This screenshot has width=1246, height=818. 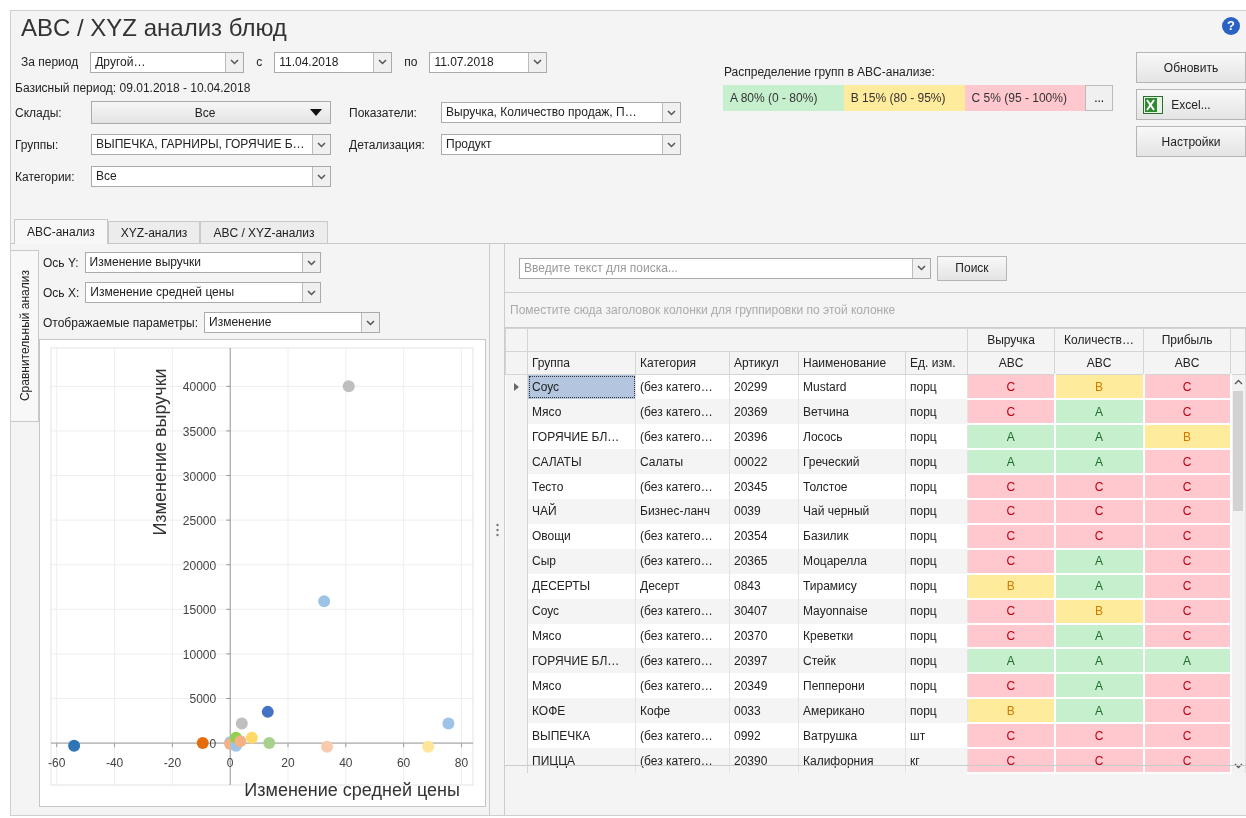 What do you see at coordinates (1191, 67) in the screenshot?
I see `action-button: Обновить` at bounding box center [1191, 67].